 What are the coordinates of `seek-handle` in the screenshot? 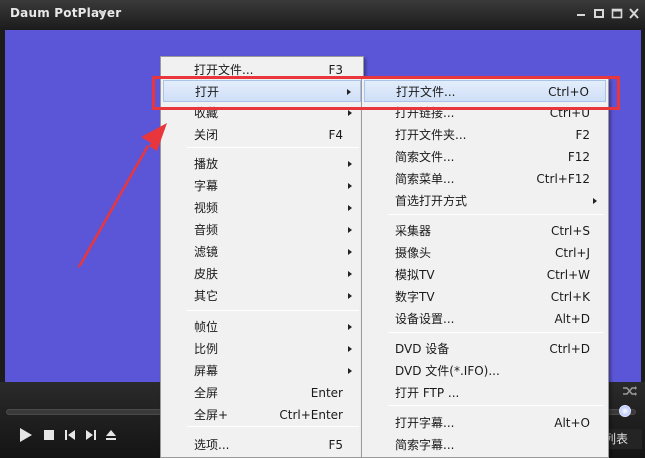 It's located at (625, 411).